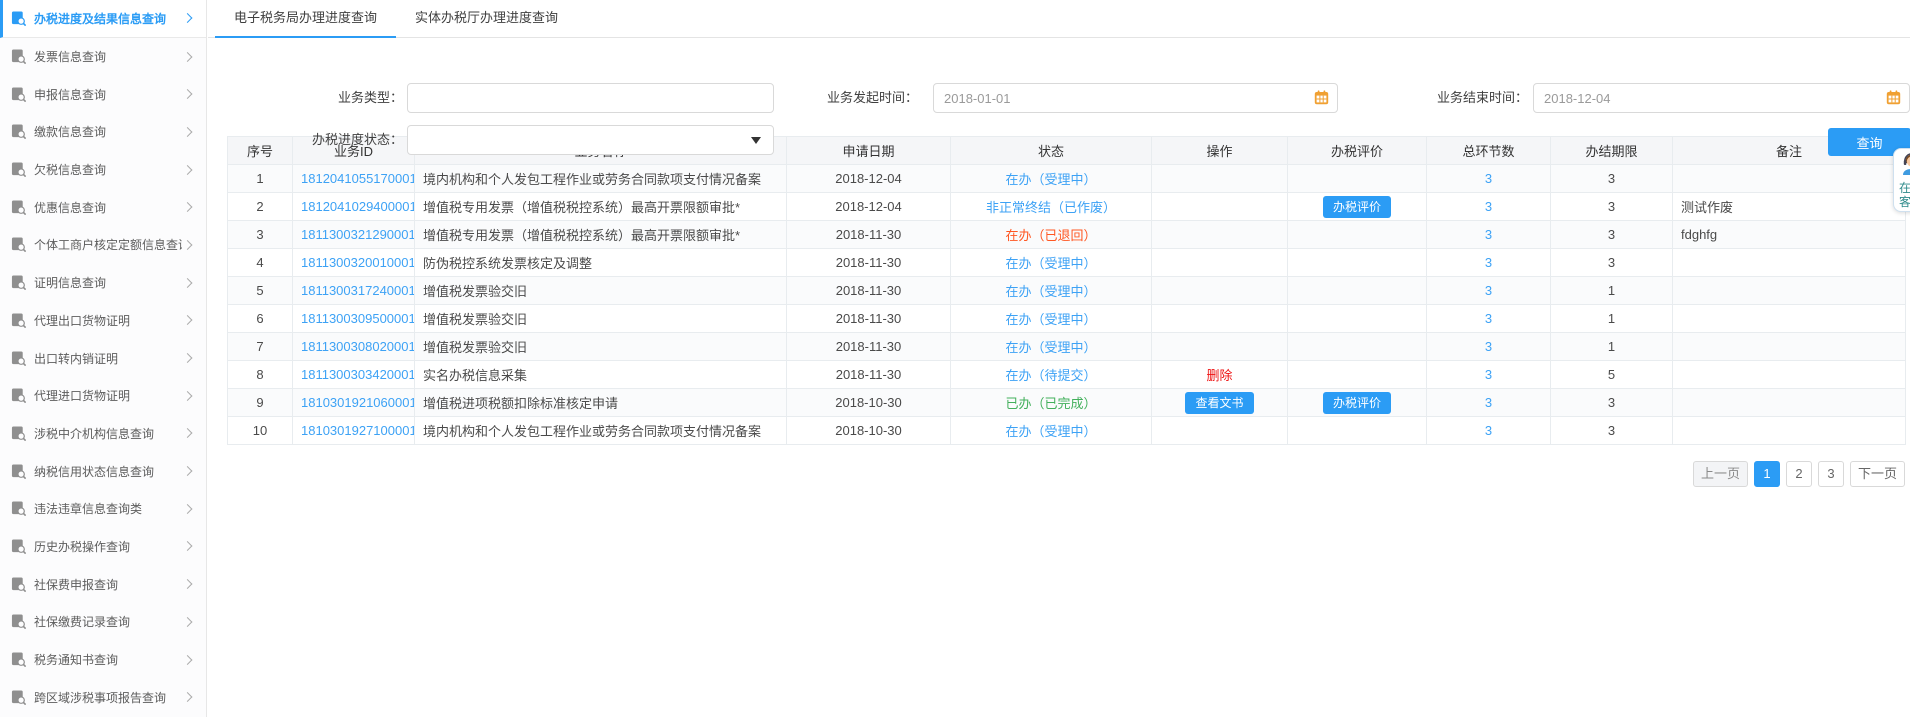 This screenshot has width=1910, height=717. What do you see at coordinates (1611, 150) in the screenshot?
I see `column-header: 办结期限` at bounding box center [1611, 150].